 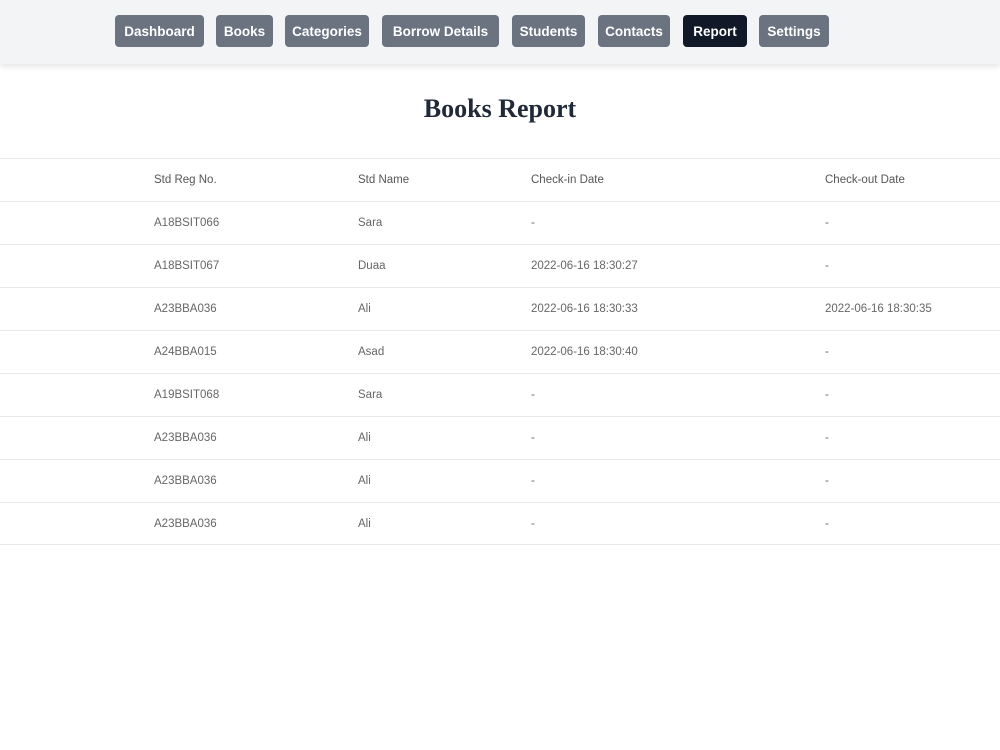 What do you see at coordinates (187, 223) in the screenshot?
I see `cell-reg-no: A18BSIT066` at bounding box center [187, 223].